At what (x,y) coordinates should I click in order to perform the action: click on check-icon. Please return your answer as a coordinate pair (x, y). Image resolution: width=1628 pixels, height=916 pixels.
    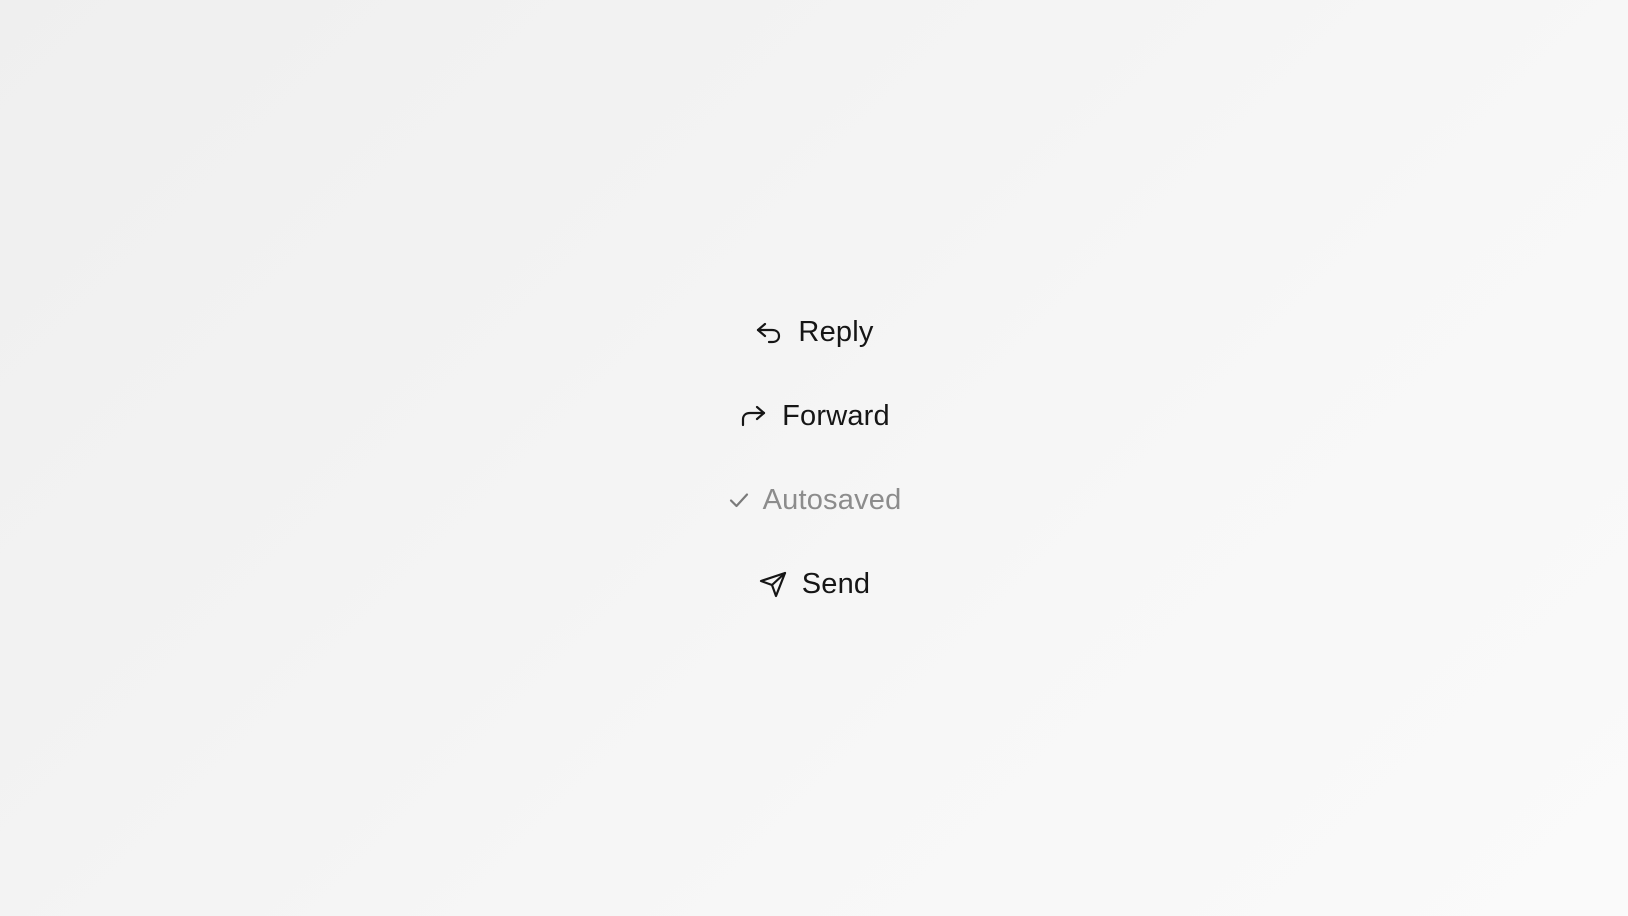
    Looking at the image, I should click on (739, 500).